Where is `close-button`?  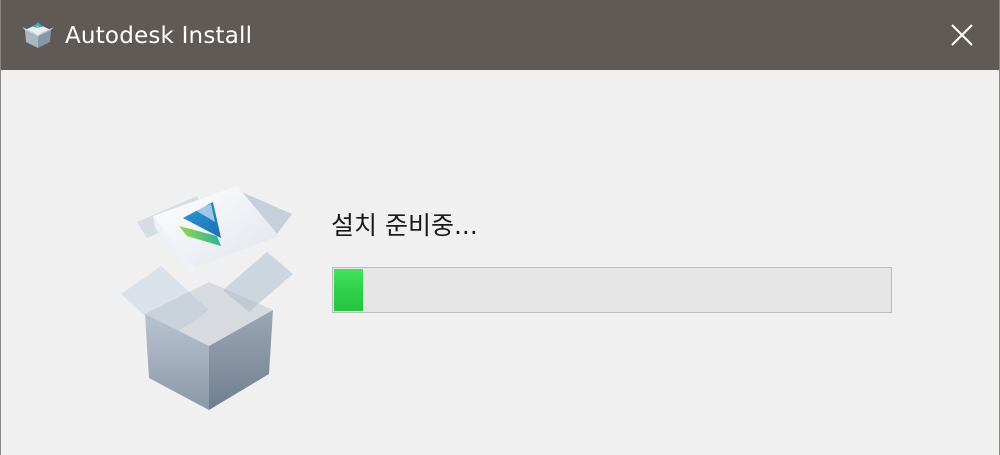 close-button is located at coordinates (962, 35).